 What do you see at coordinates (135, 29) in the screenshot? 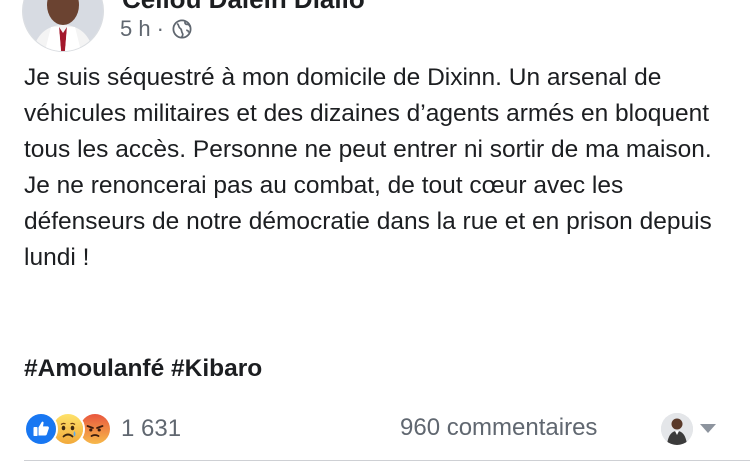
I see `post-timestamp: 5 h` at bounding box center [135, 29].